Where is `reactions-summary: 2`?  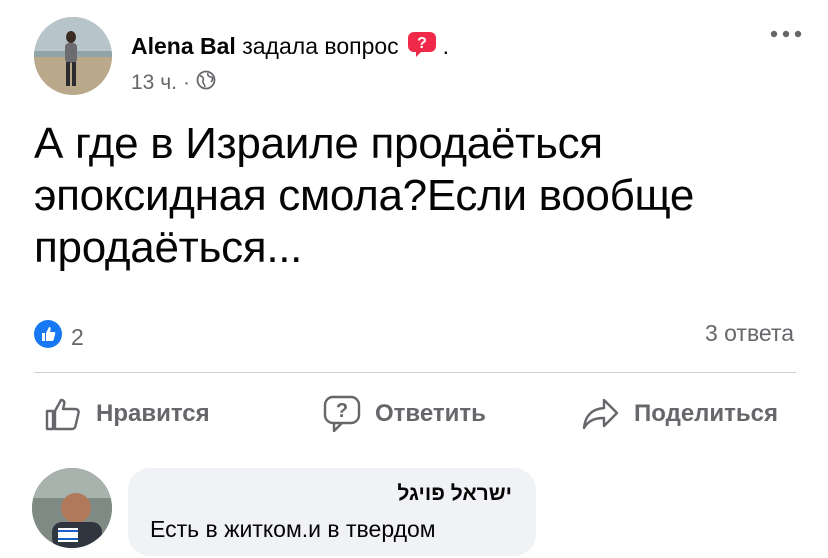 reactions-summary: 2 is located at coordinates (58, 337).